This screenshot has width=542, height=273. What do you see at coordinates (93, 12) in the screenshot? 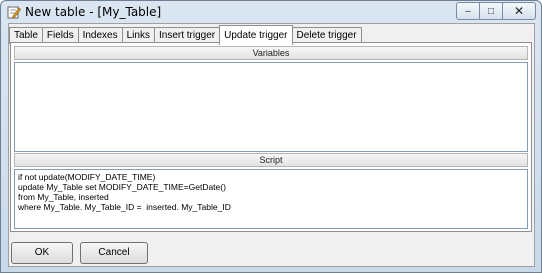
I see `window-title: New table - [My_Table]` at bounding box center [93, 12].